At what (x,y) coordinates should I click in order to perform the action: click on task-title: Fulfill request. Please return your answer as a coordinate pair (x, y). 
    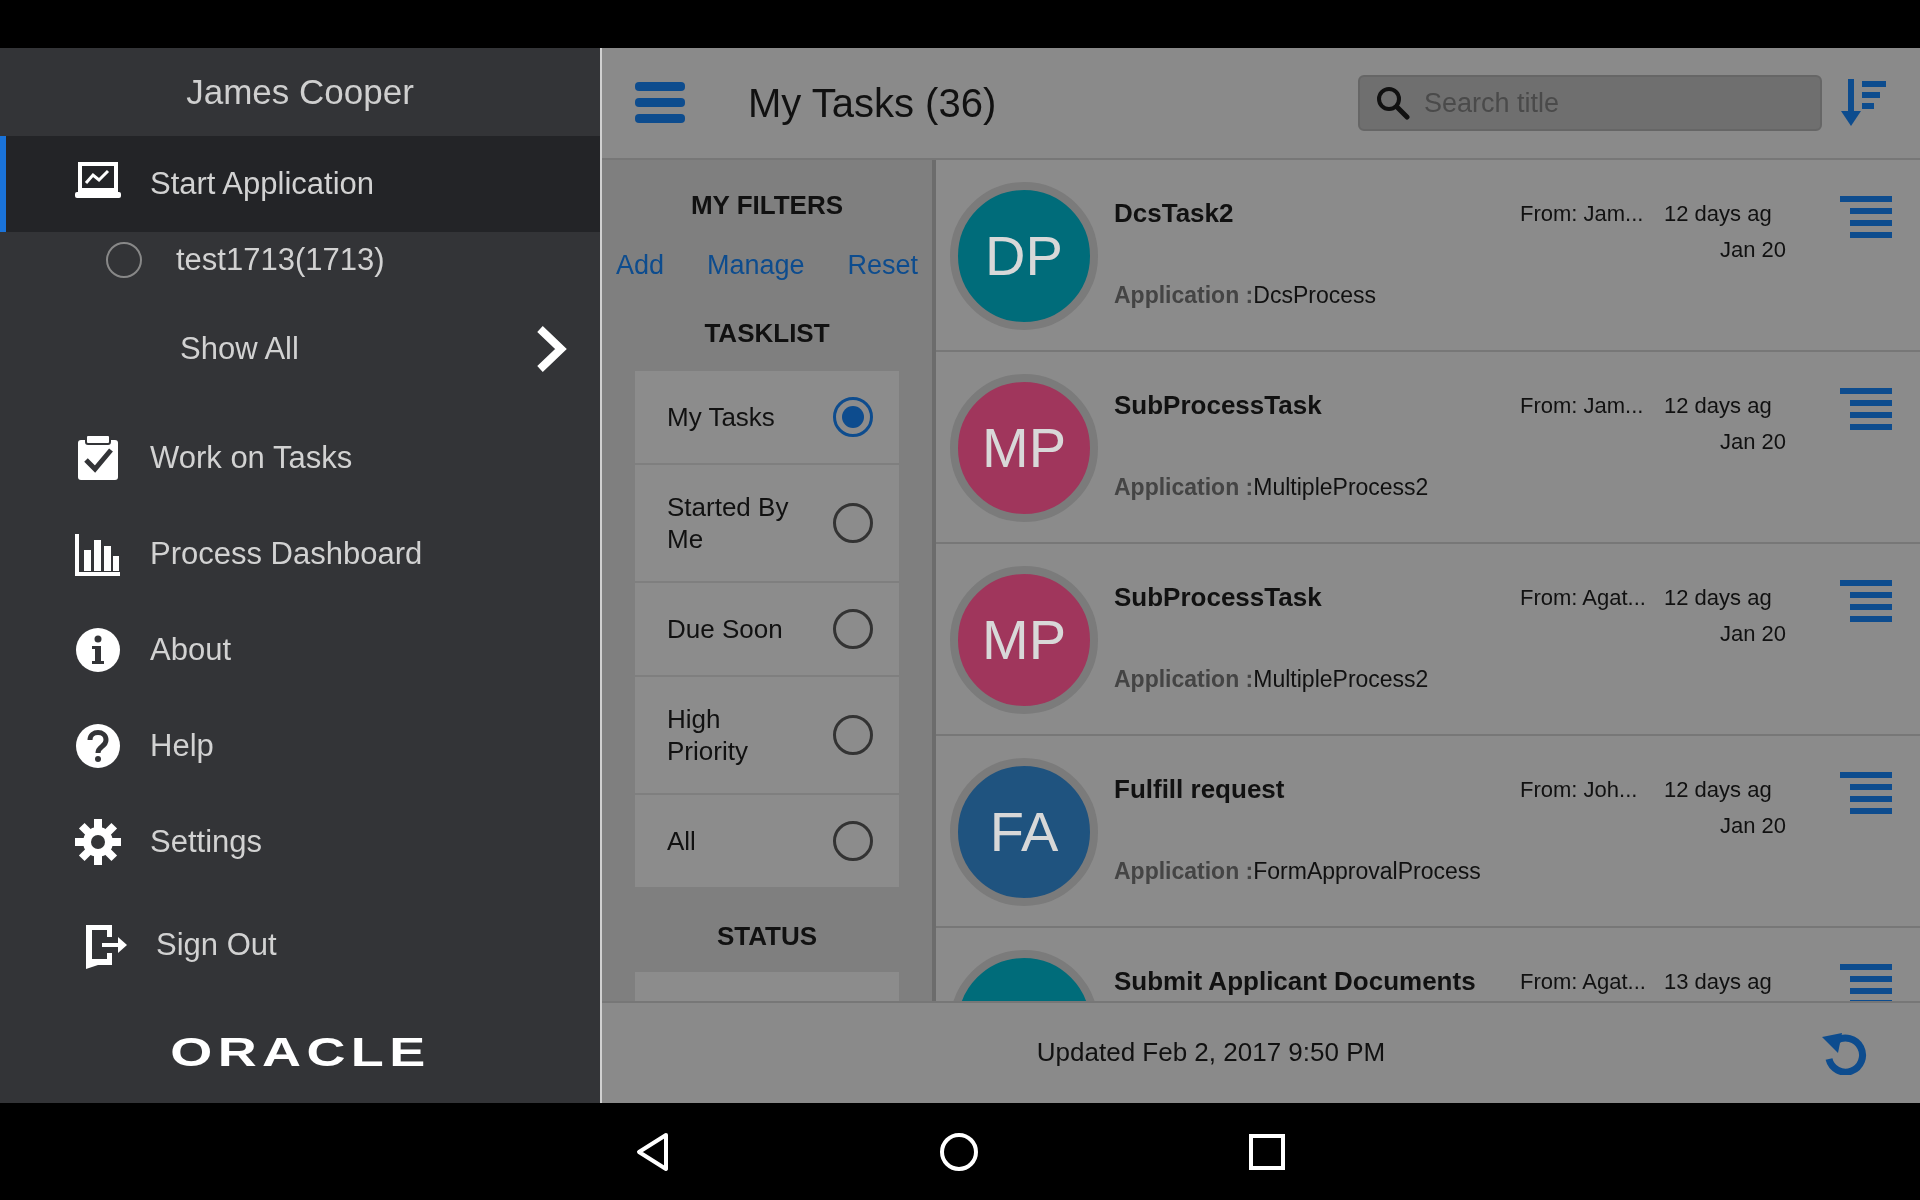
    Looking at the image, I should click on (1317, 789).